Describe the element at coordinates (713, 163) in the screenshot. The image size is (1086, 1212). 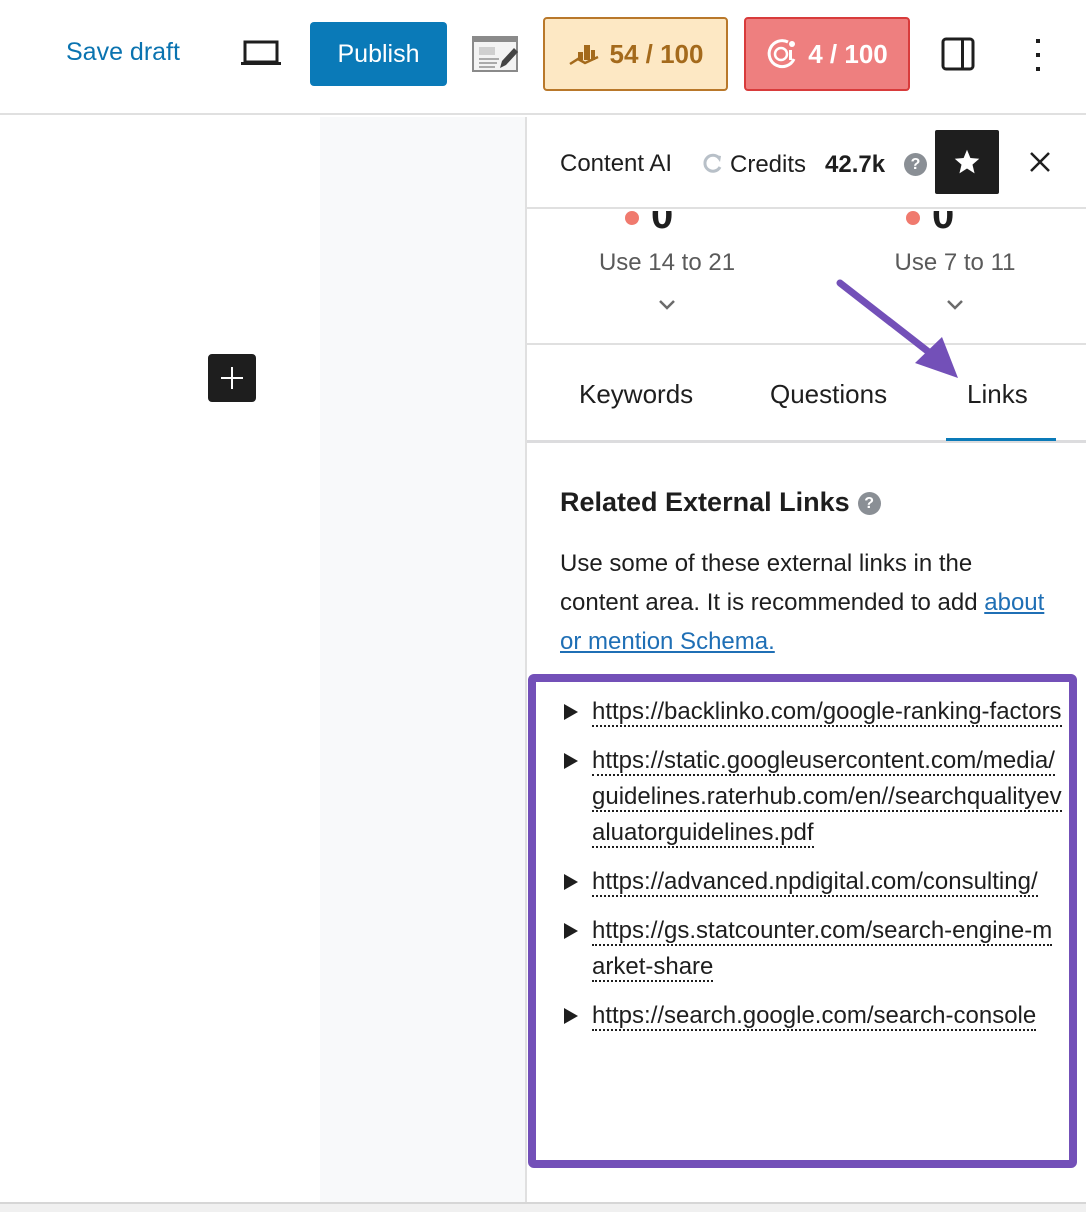
I see `refresh-icon` at that location.